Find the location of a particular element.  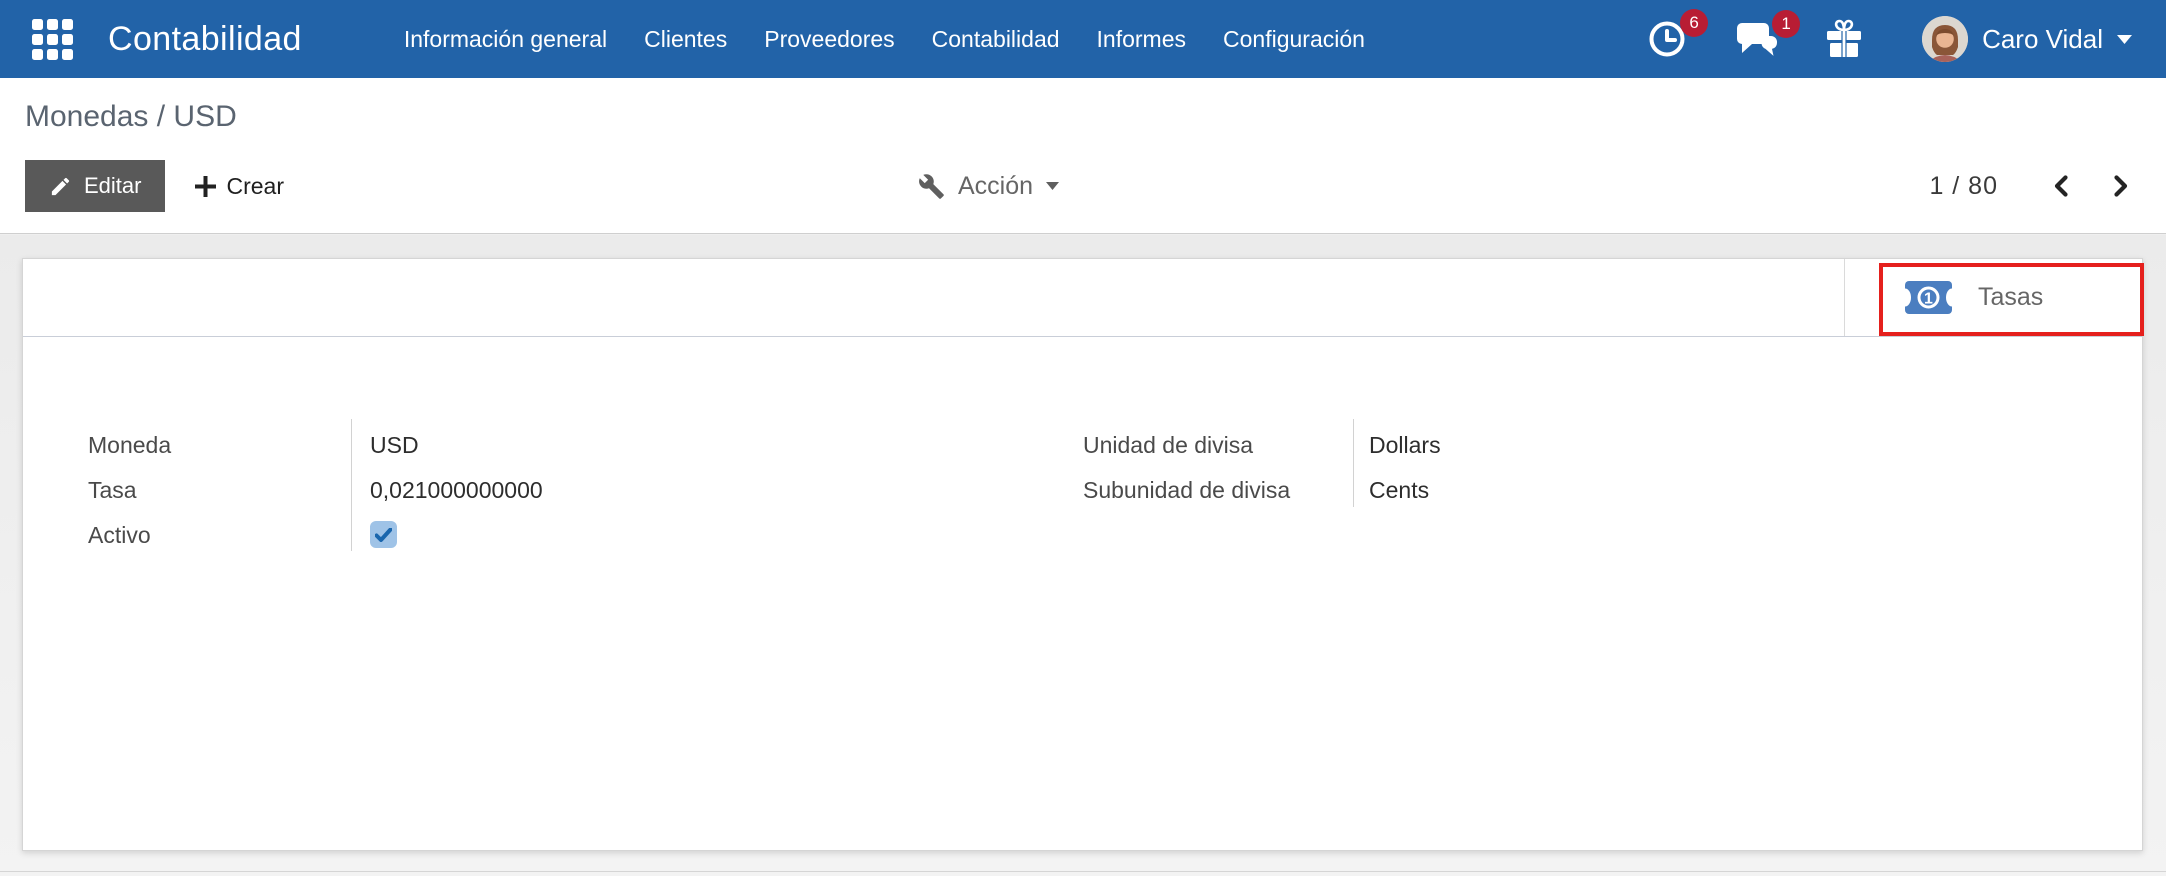

labels-column: Moneda Tasa Activo is located at coordinates (129, 490).